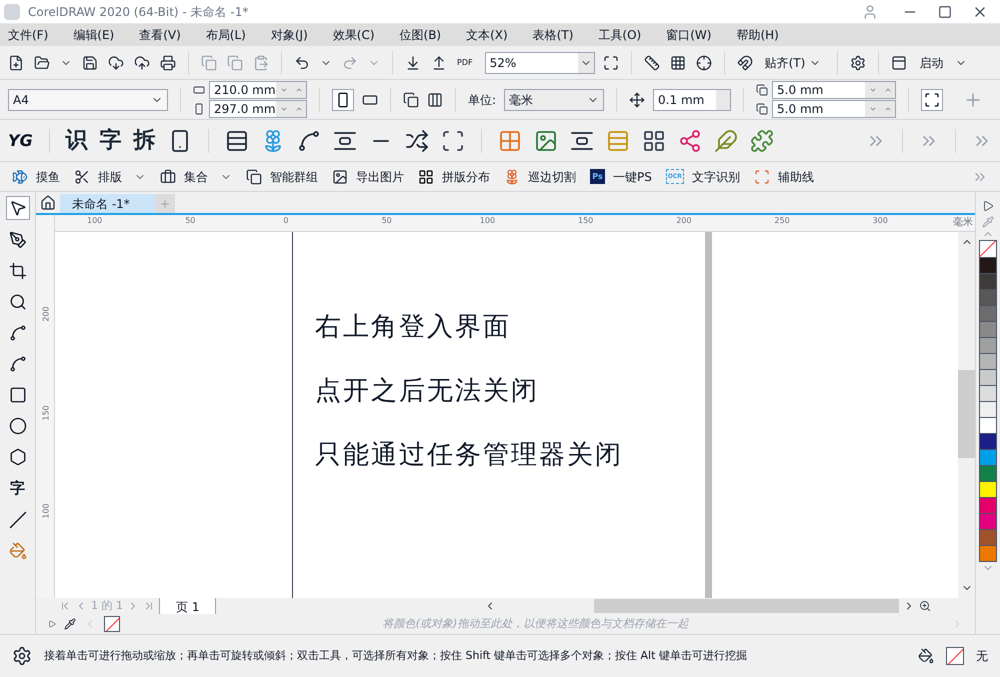 The height and width of the screenshot is (677, 1000). I want to click on scrollbar-thumb, so click(966, 414).